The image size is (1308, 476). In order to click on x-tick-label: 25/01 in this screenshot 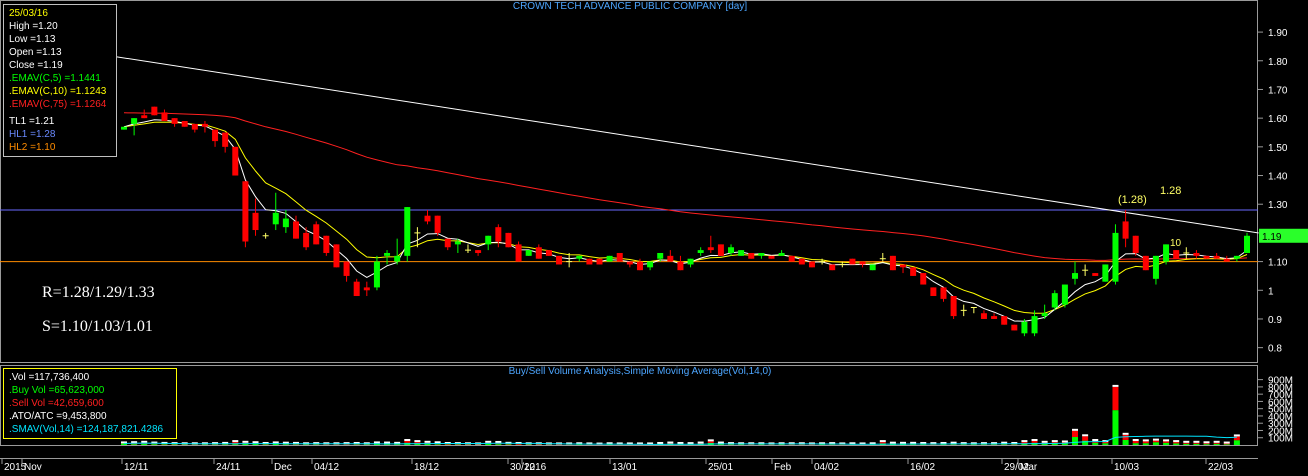, I will do `click(720, 467)`.